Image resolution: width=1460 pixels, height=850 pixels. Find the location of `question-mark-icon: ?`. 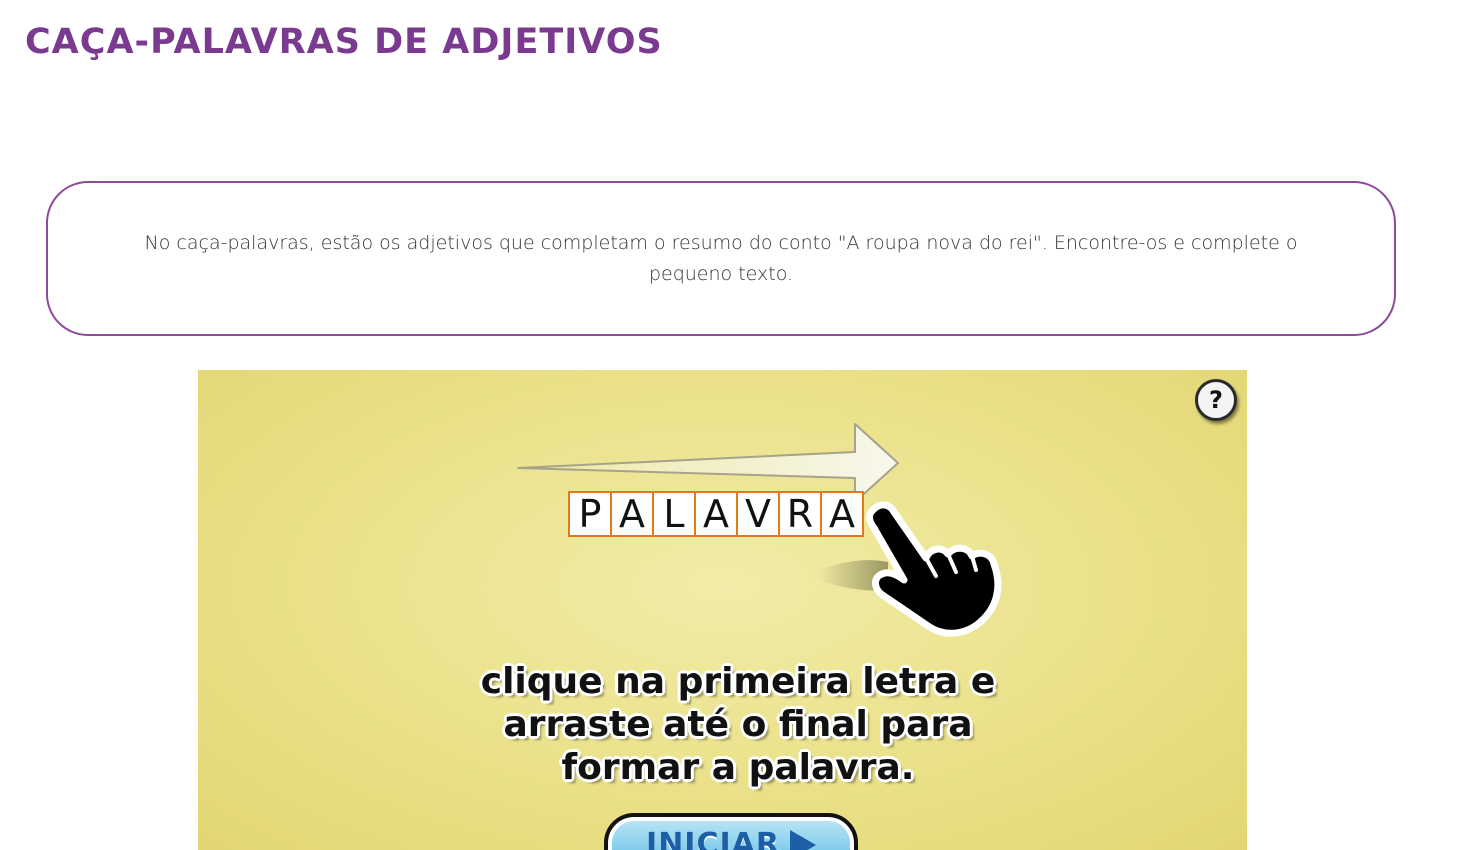

question-mark-icon: ? is located at coordinates (1216, 400).